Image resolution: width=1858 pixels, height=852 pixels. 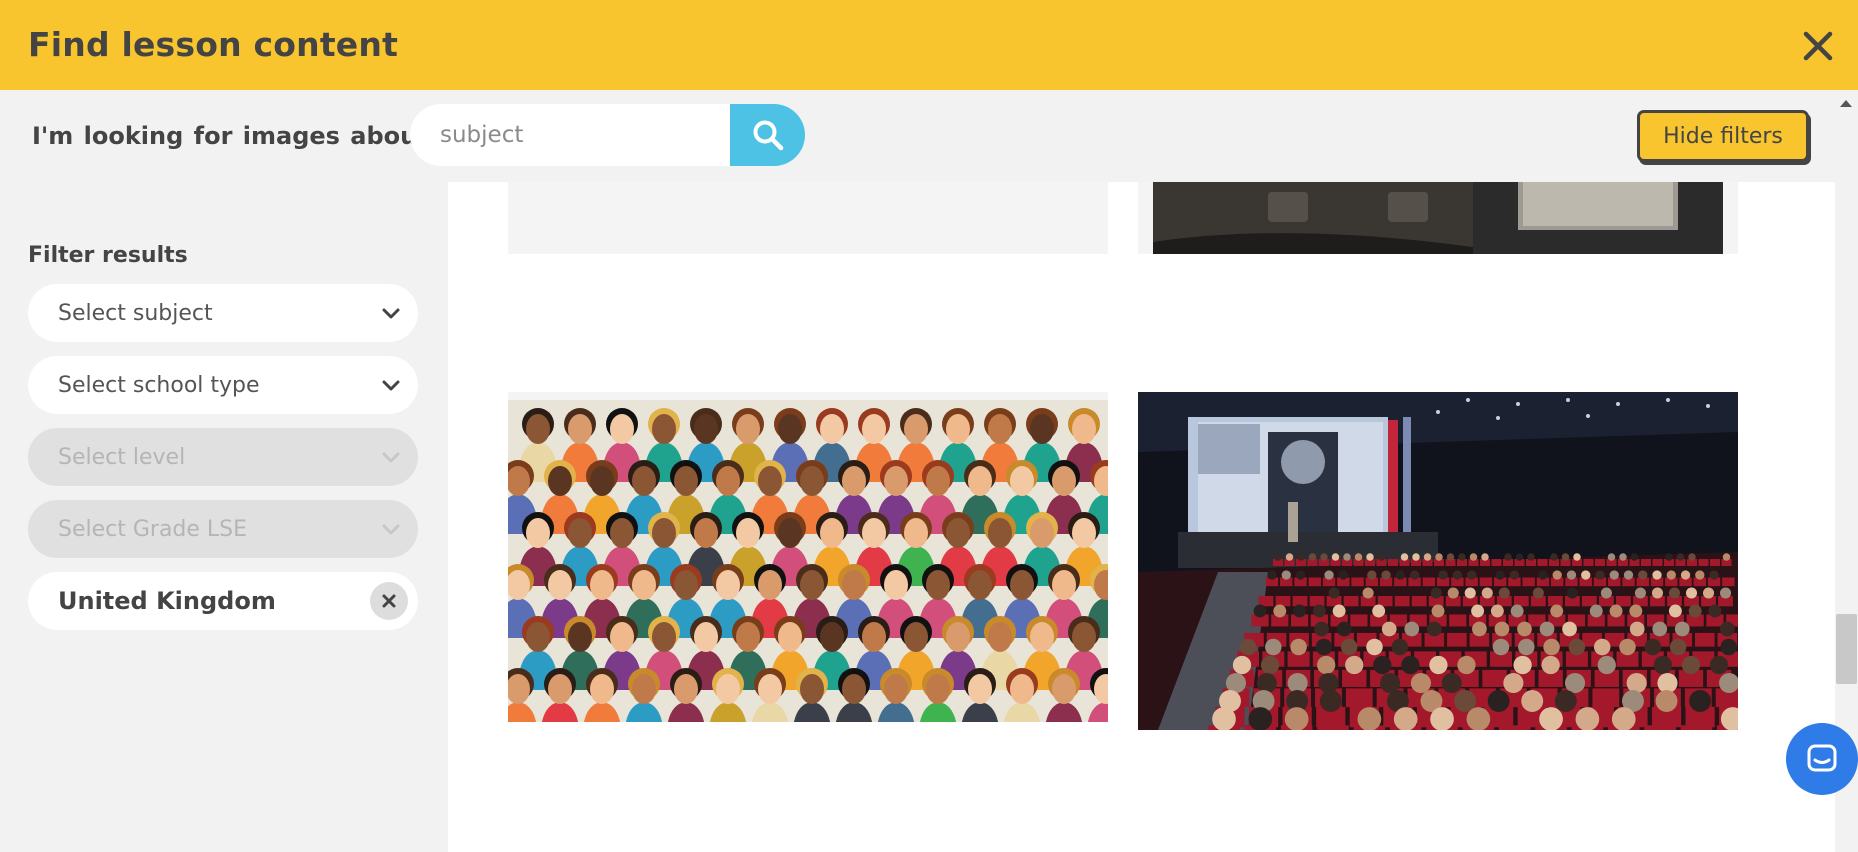 What do you see at coordinates (153, 529) in the screenshot?
I see `grade-select-label: Select Grade LSE` at bounding box center [153, 529].